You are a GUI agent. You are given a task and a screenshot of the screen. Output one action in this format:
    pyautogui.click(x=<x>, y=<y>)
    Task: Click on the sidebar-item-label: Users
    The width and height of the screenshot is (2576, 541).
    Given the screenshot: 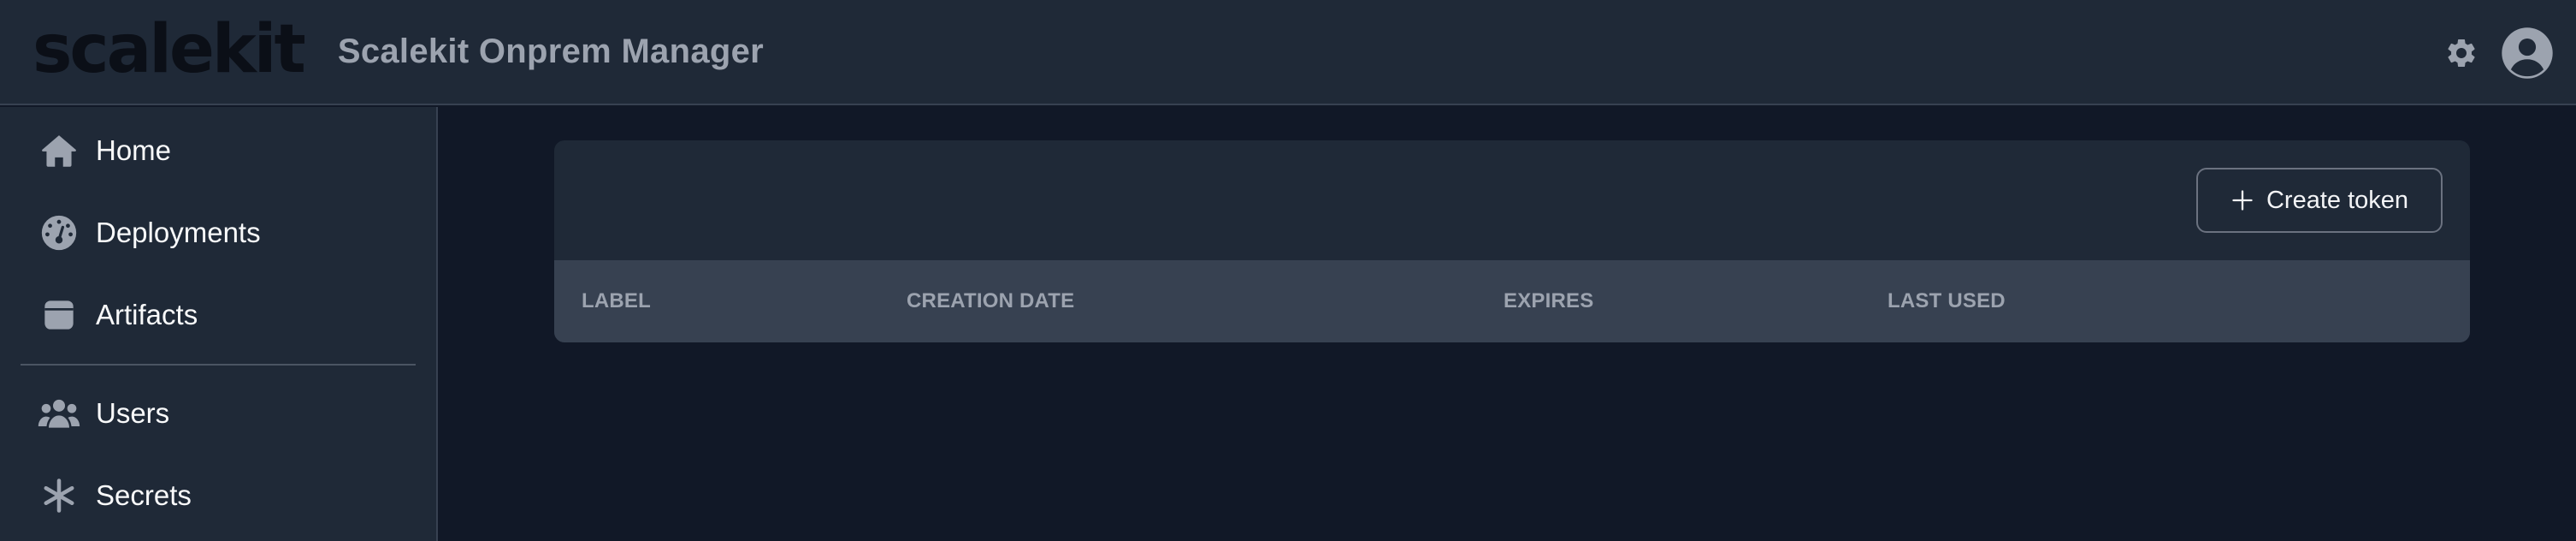 What is the action you would take?
    pyautogui.click(x=133, y=413)
    